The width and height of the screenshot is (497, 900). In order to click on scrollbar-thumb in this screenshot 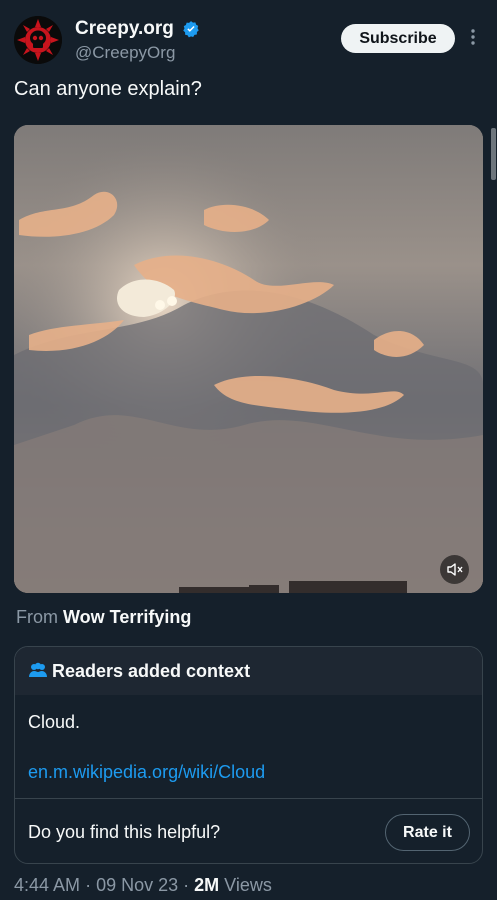, I will do `click(493, 154)`.